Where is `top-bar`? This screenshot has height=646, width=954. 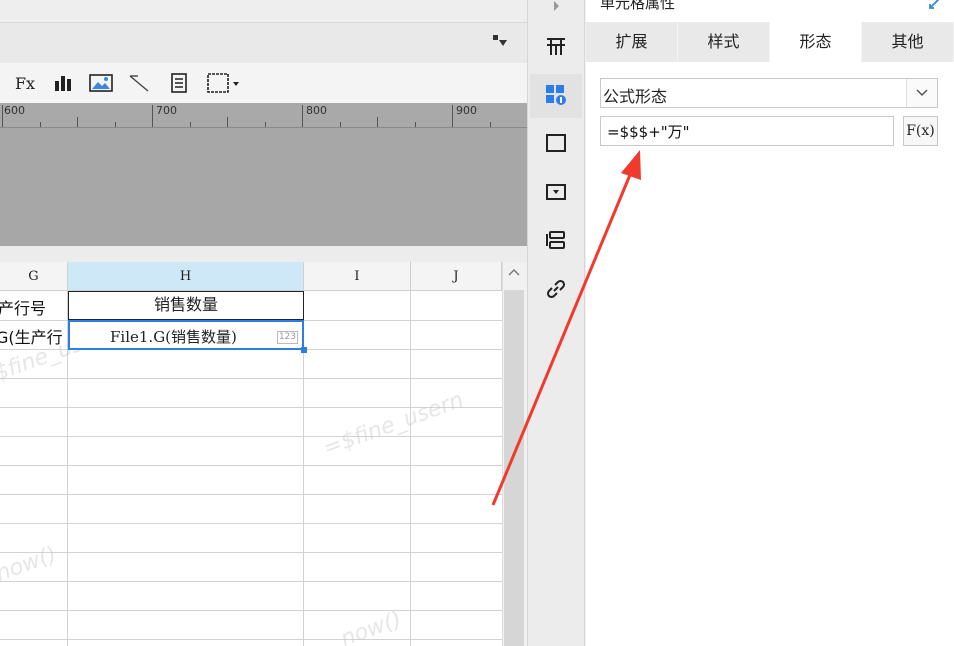
top-bar is located at coordinates (263, 11).